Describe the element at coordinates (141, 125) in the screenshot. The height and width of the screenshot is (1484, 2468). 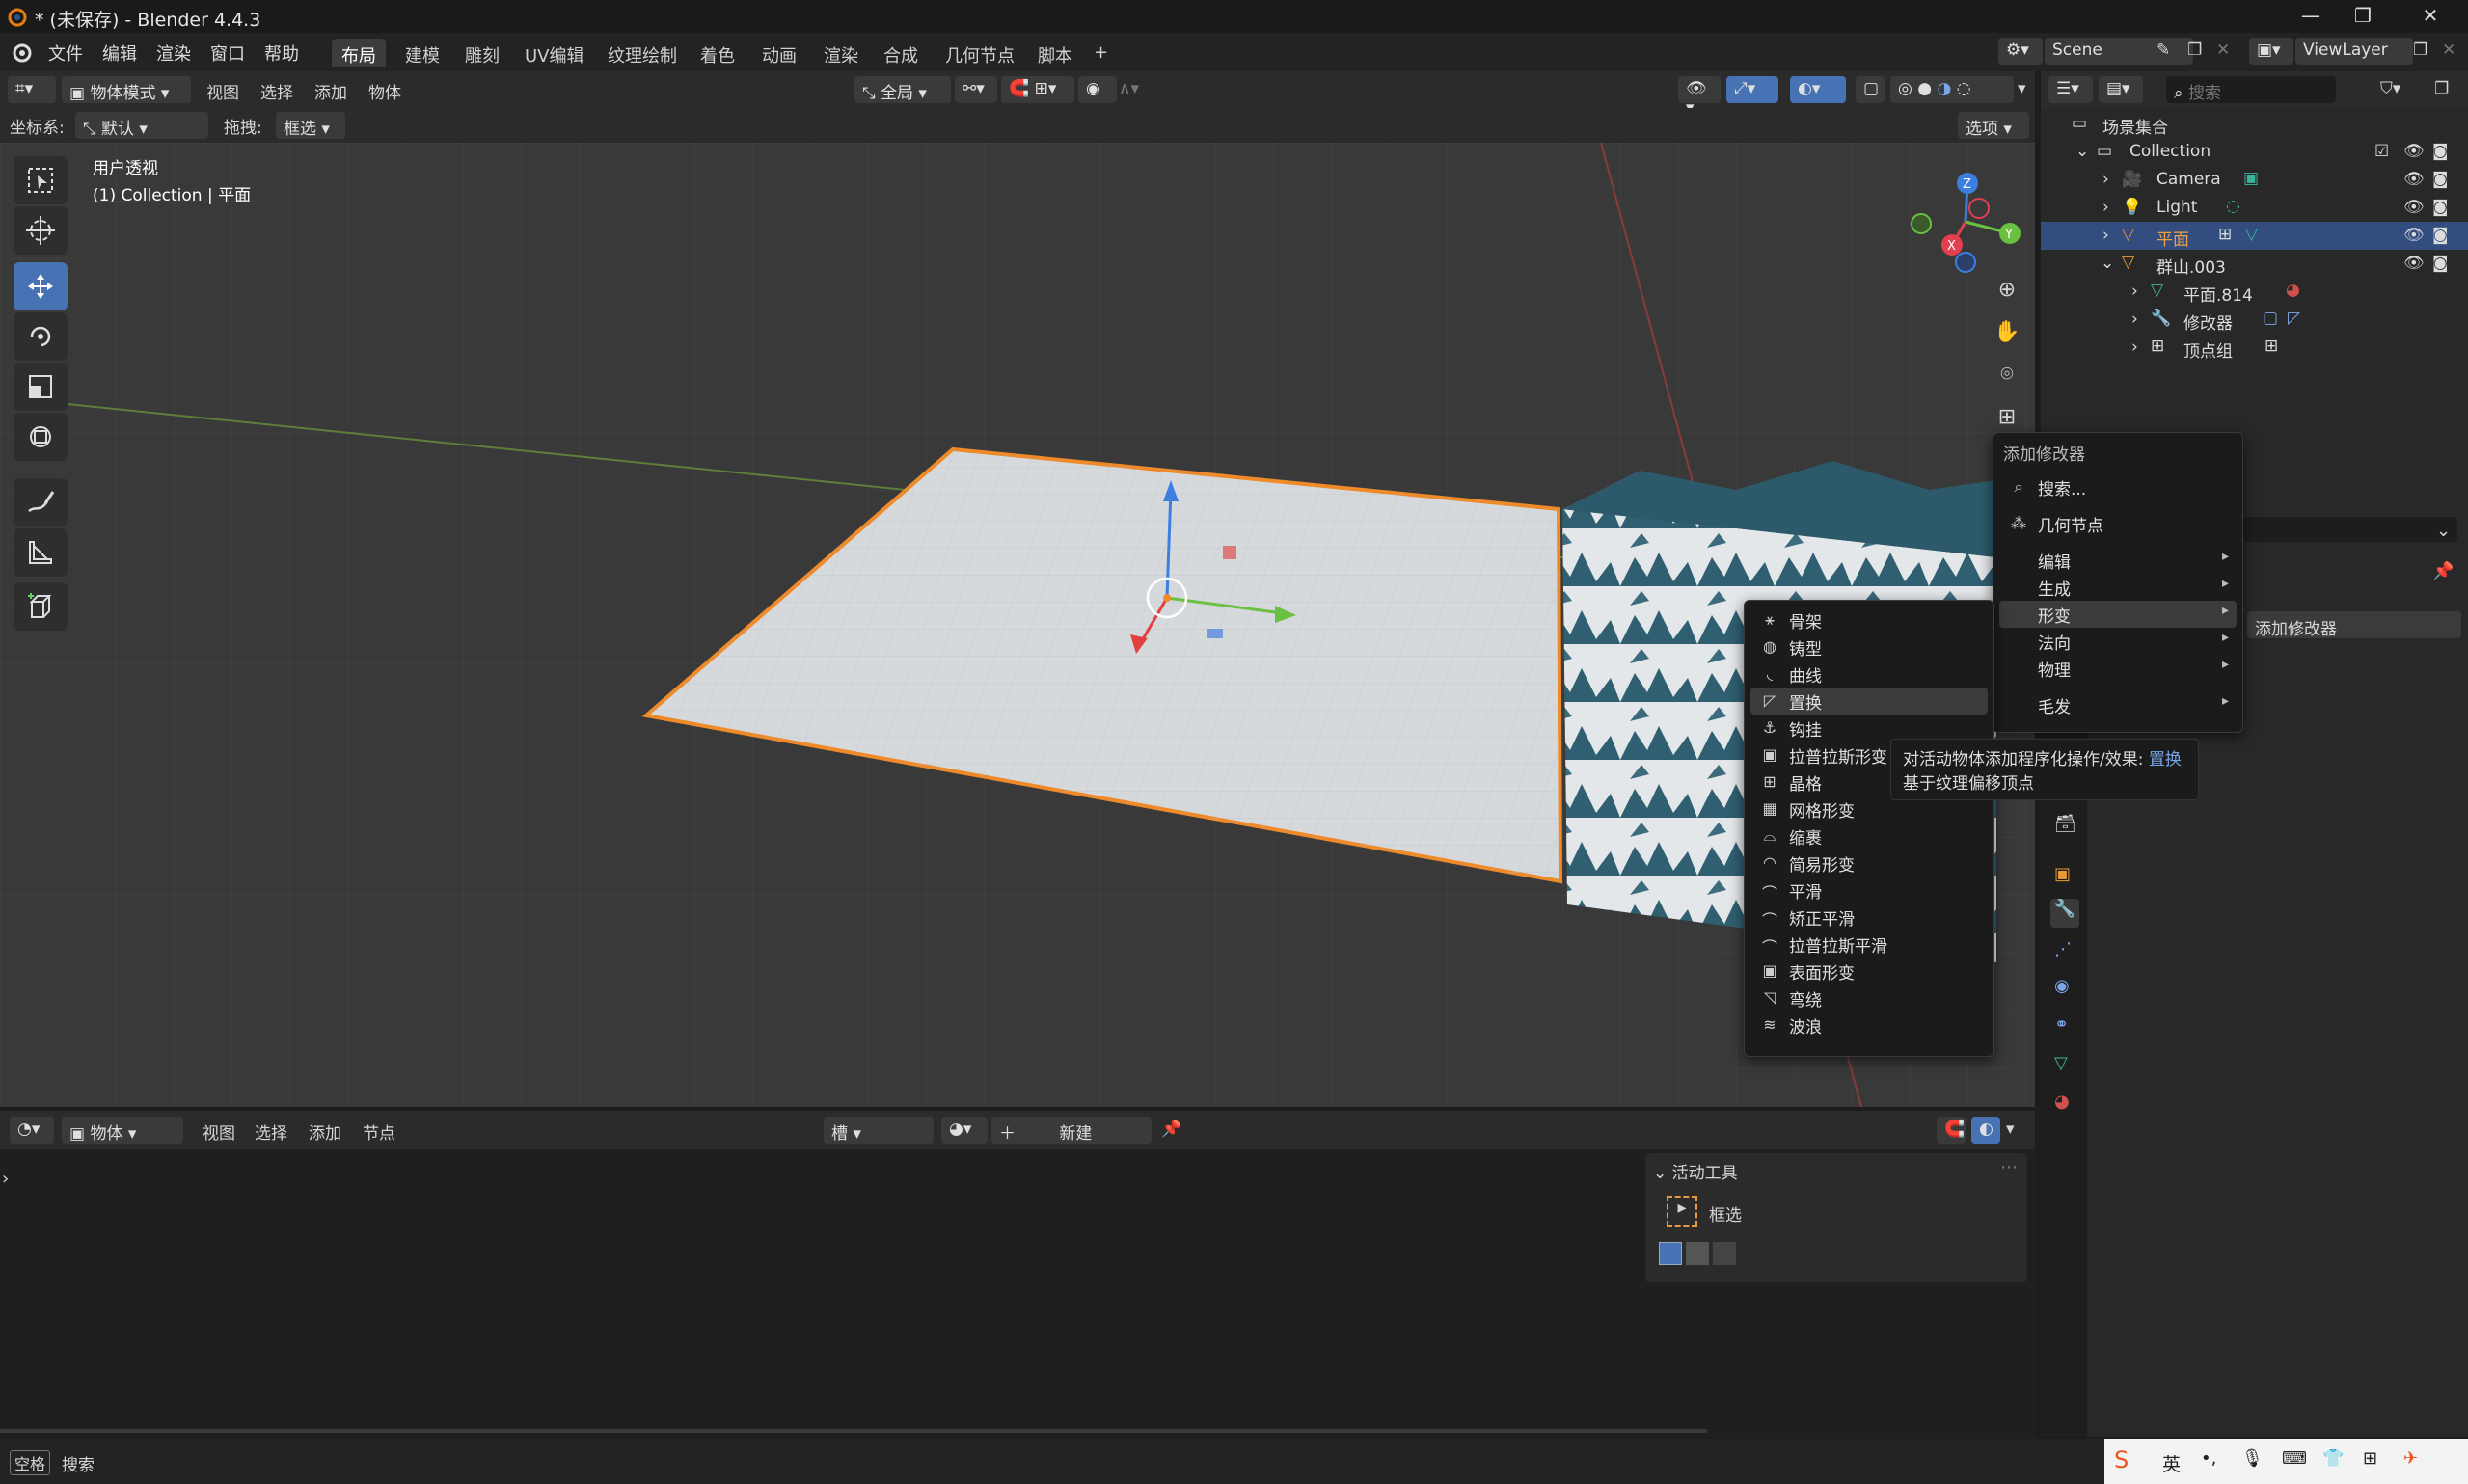
I see `coordinate-system-selector: ⤡ 默认 ▾` at that location.